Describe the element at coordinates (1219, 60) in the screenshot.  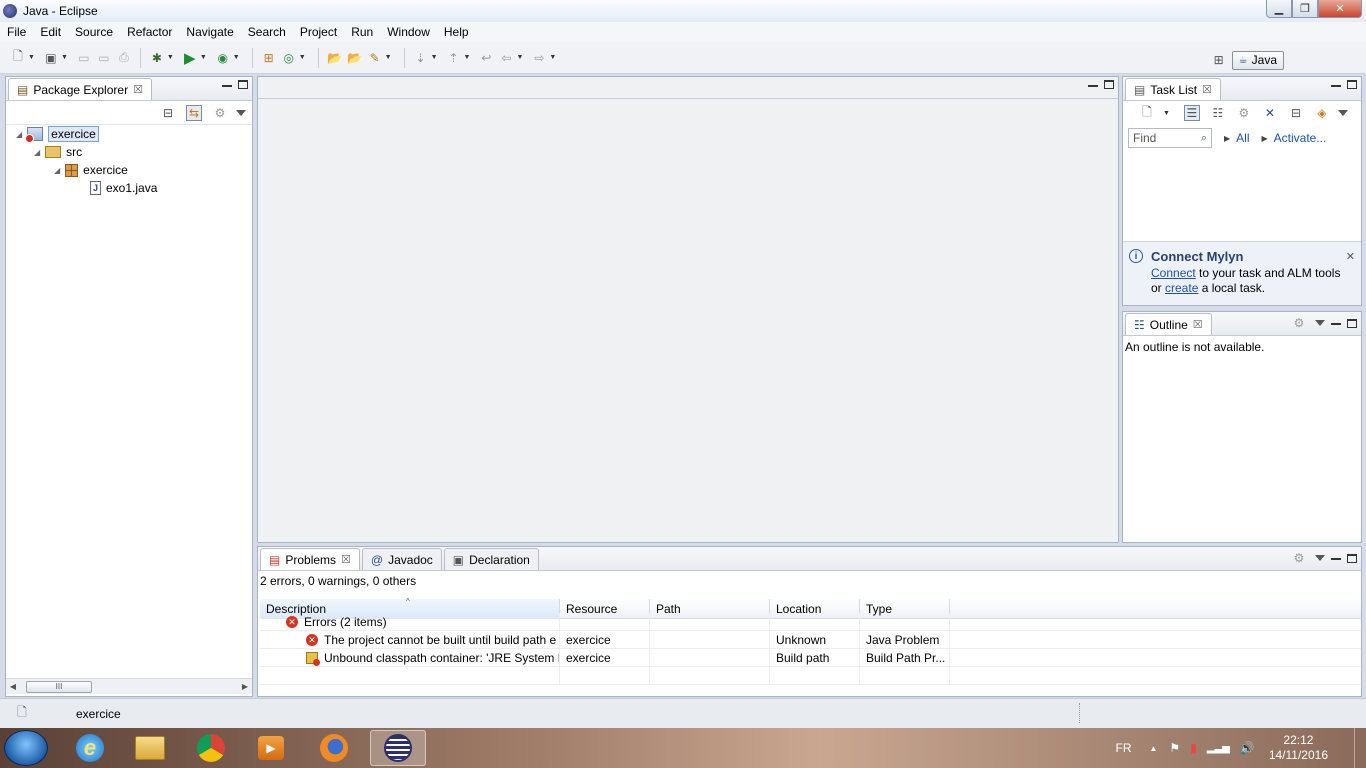
I see `open-perspective-icon: ⊞` at that location.